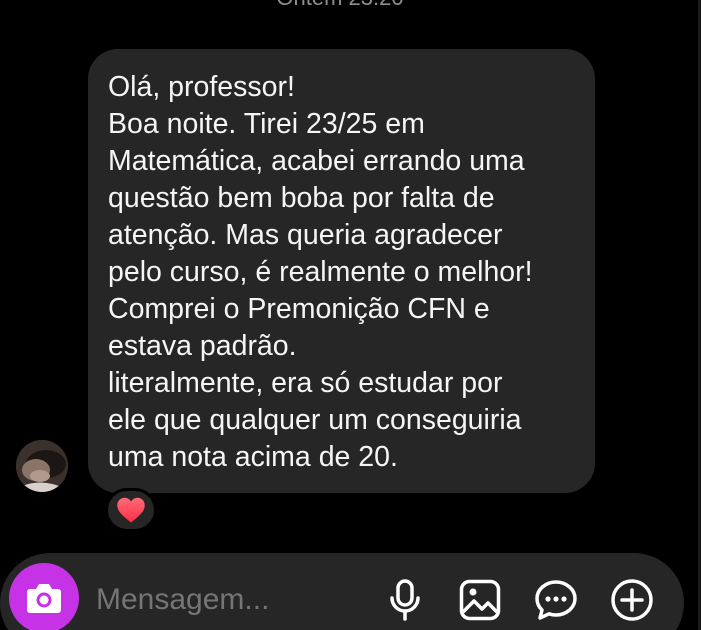 The height and width of the screenshot is (630, 701). I want to click on camera-icon, so click(44, 598).